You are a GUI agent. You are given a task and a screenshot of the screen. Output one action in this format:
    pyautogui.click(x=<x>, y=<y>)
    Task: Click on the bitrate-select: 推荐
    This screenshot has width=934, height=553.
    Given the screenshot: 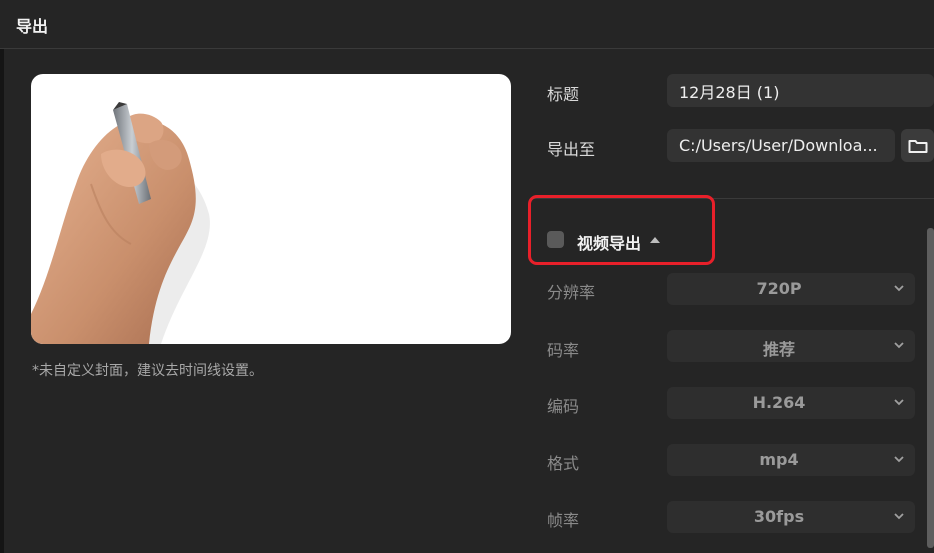 What is the action you would take?
    pyautogui.click(x=791, y=346)
    